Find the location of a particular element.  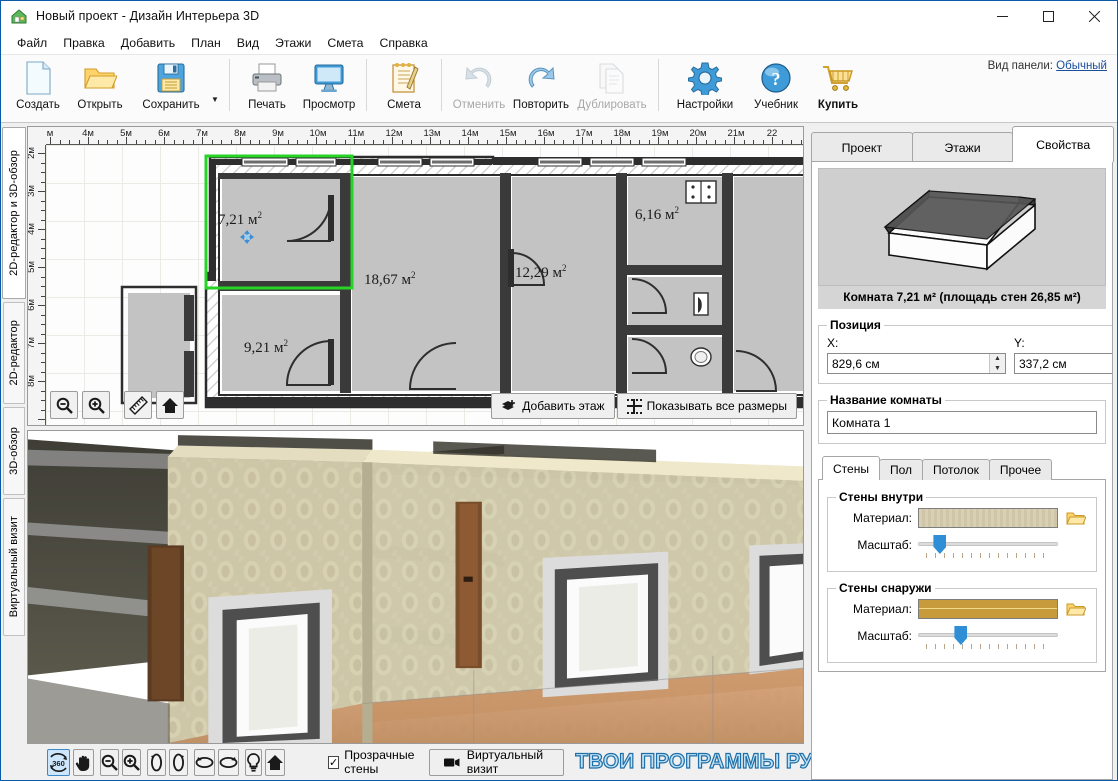

menu-estimate: Смета is located at coordinates (345, 43).